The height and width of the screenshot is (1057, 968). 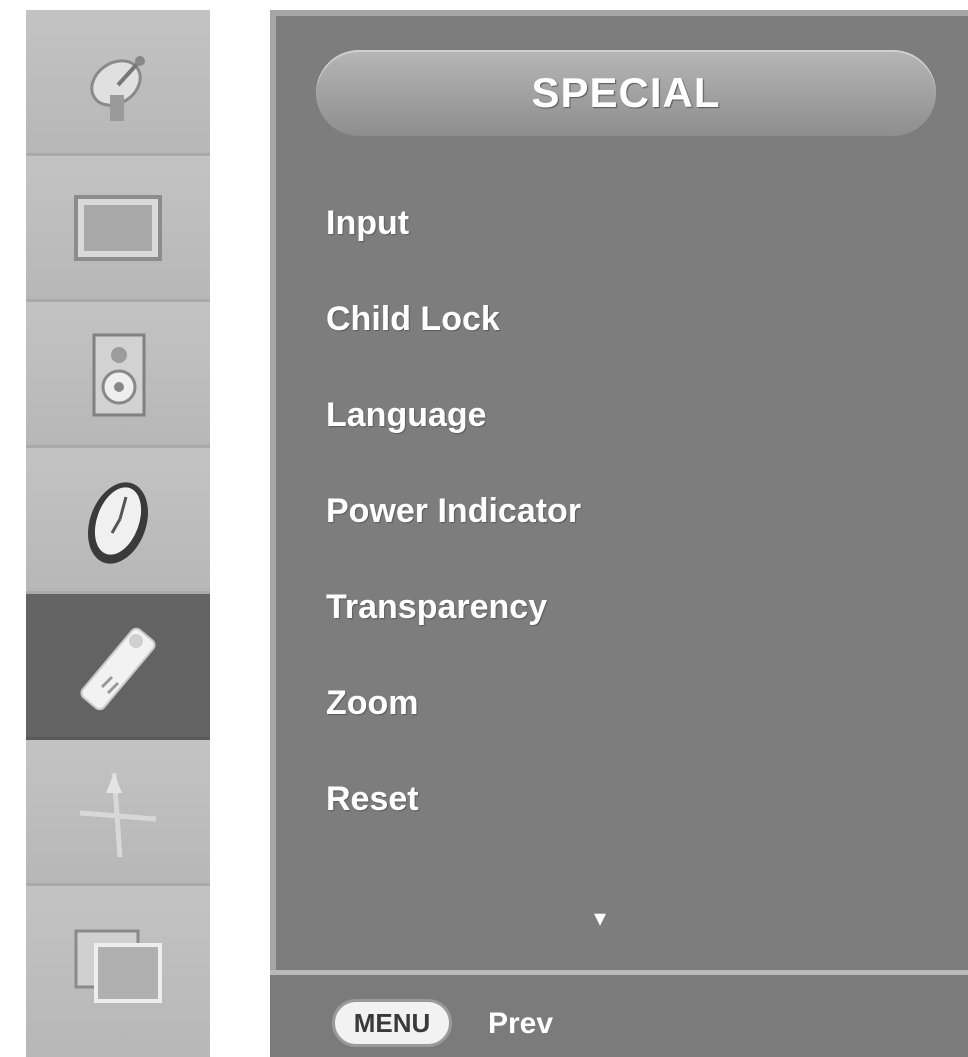 I want to click on satellite-dish-icon, so click(x=117, y=88).